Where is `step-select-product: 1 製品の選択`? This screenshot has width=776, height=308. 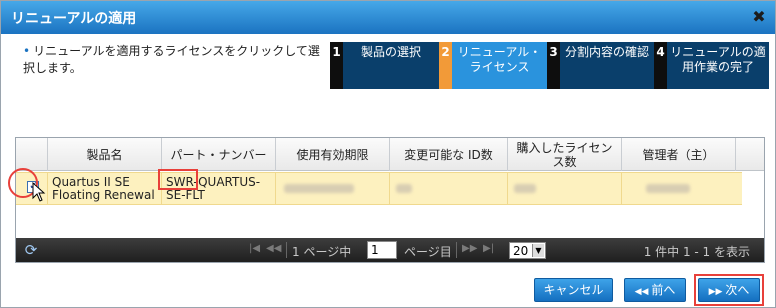
step-select-product: 1 製品の選択 is located at coordinates (384, 65).